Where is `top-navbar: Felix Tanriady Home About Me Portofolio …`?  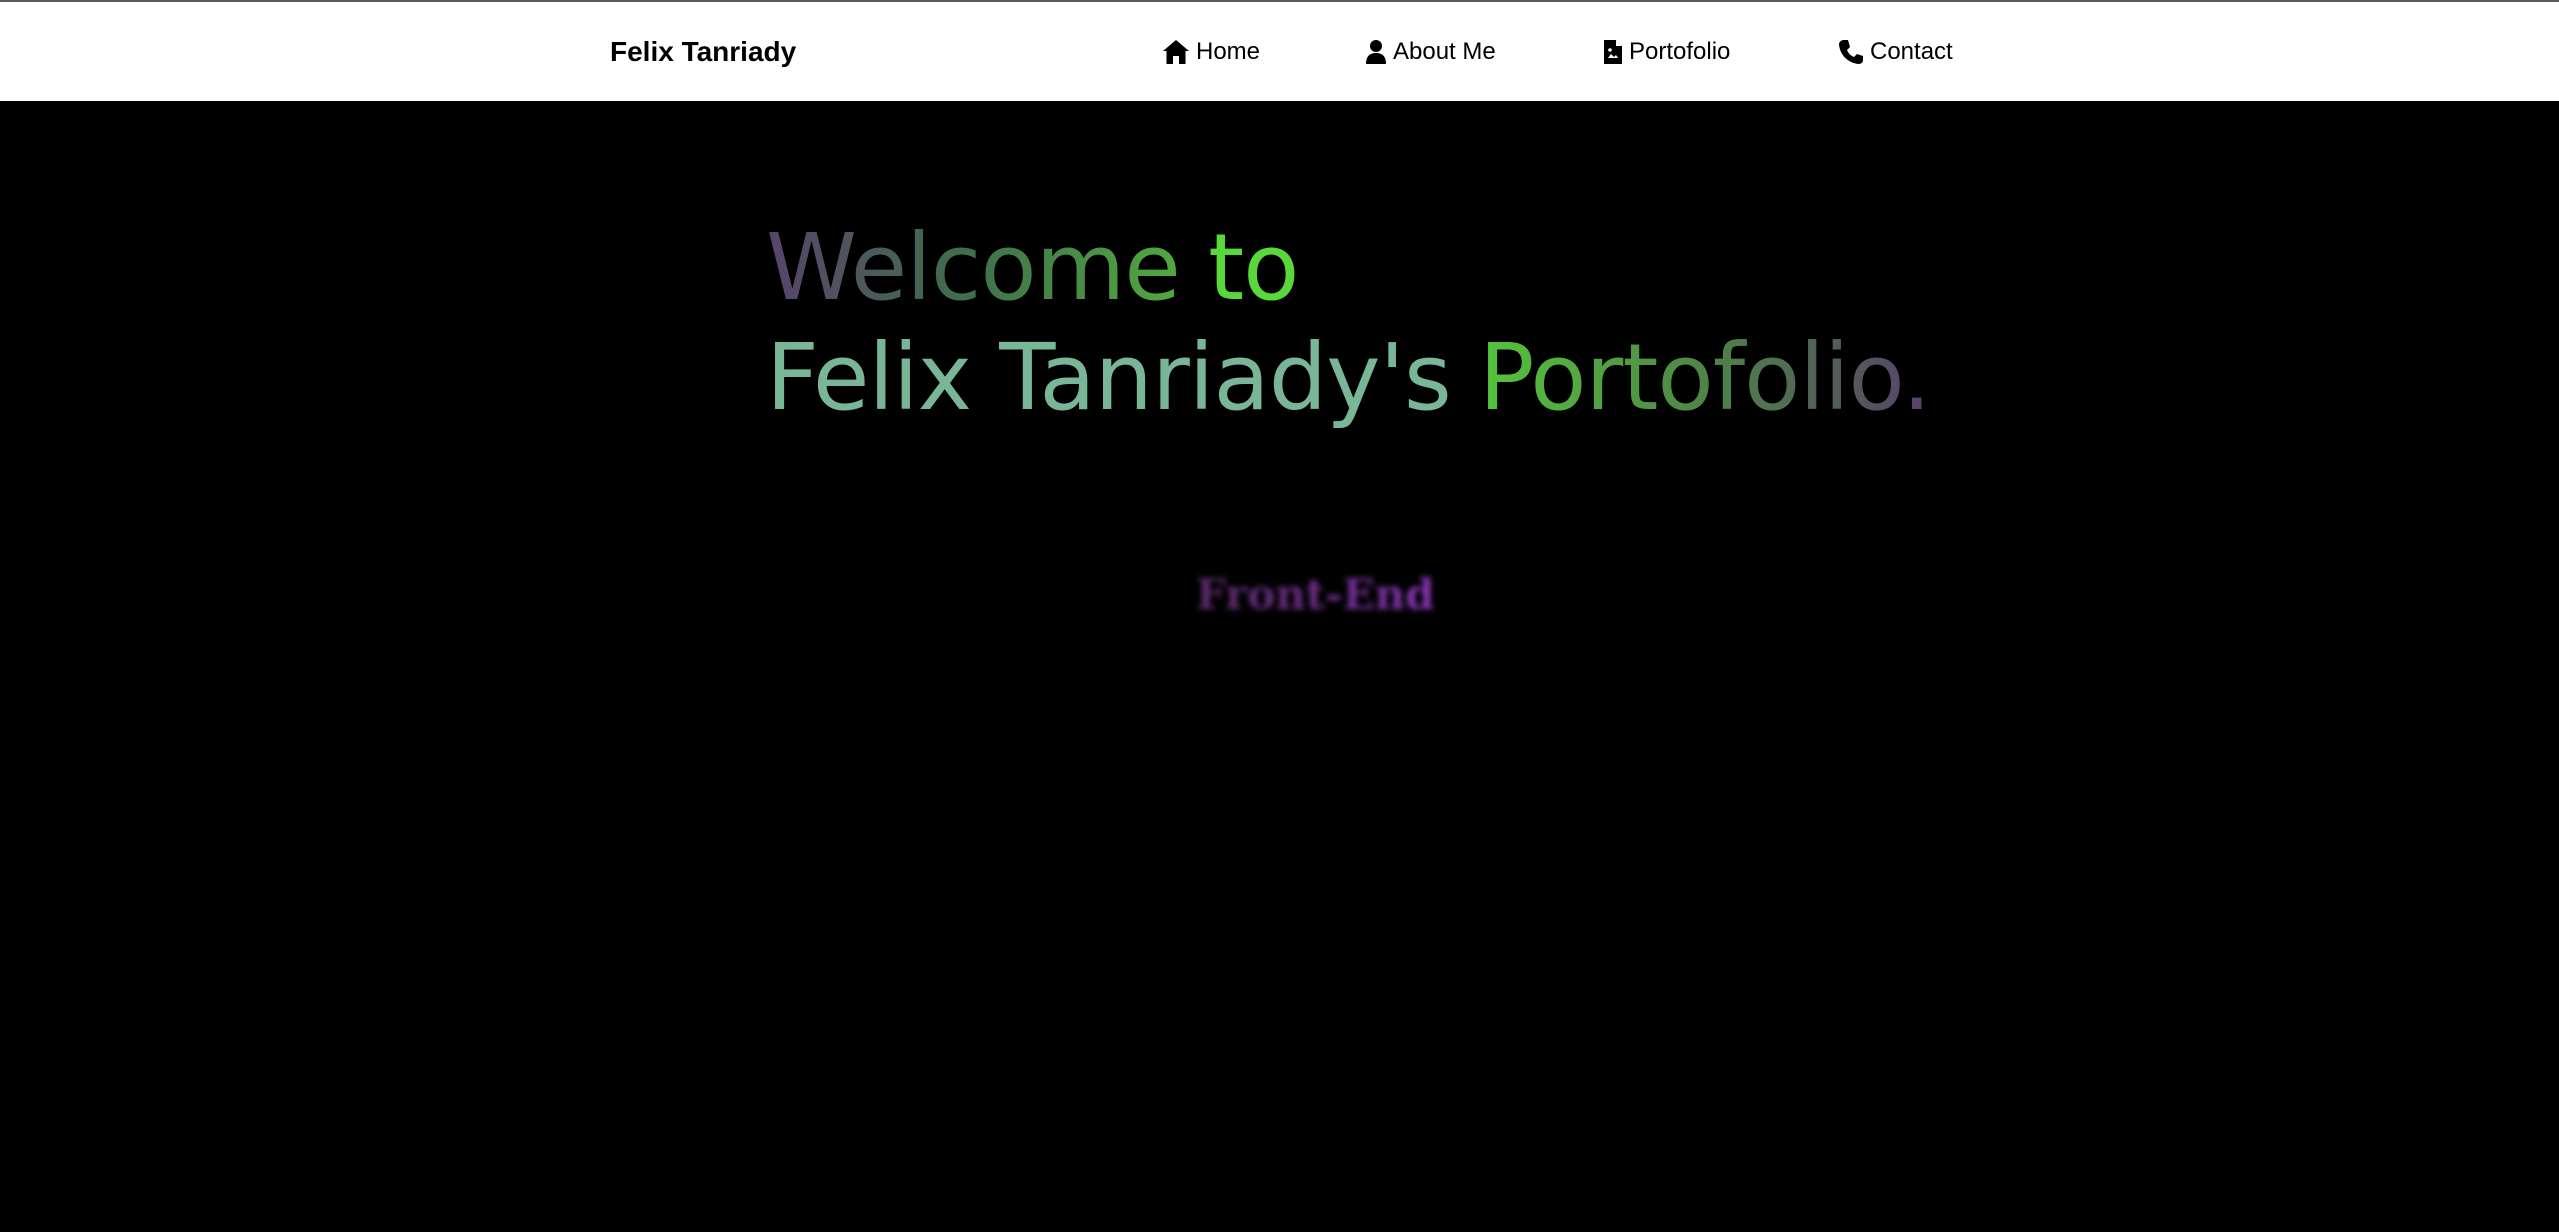
top-navbar: Felix Tanriady Home About Me Portofolio … is located at coordinates (1279, 50).